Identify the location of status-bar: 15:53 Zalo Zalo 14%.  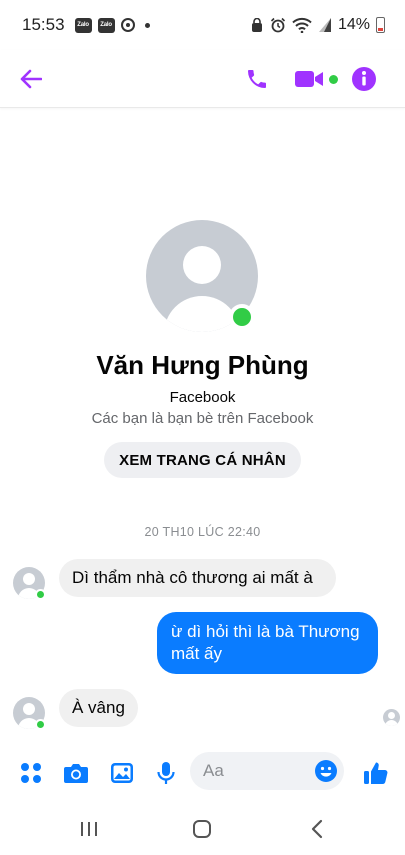
(202, 25).